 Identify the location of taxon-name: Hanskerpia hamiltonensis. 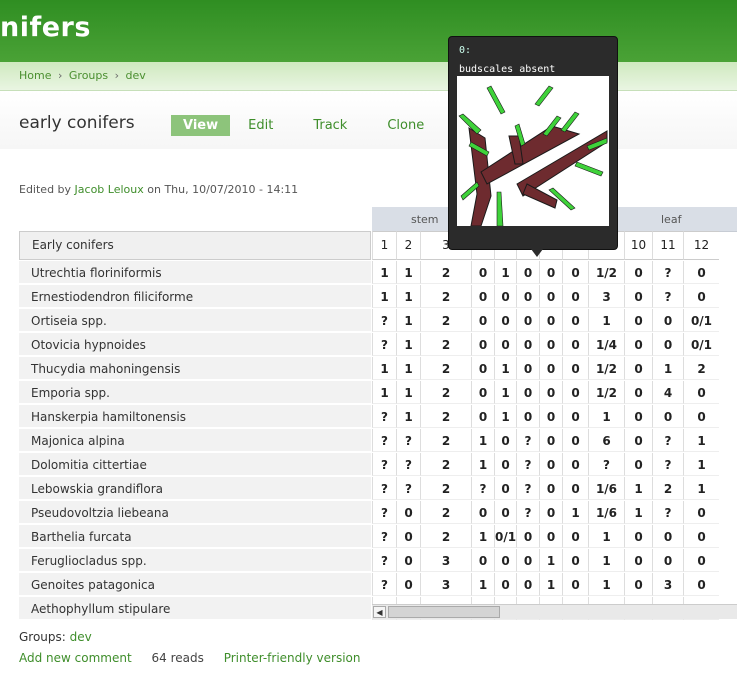
(195, 416).